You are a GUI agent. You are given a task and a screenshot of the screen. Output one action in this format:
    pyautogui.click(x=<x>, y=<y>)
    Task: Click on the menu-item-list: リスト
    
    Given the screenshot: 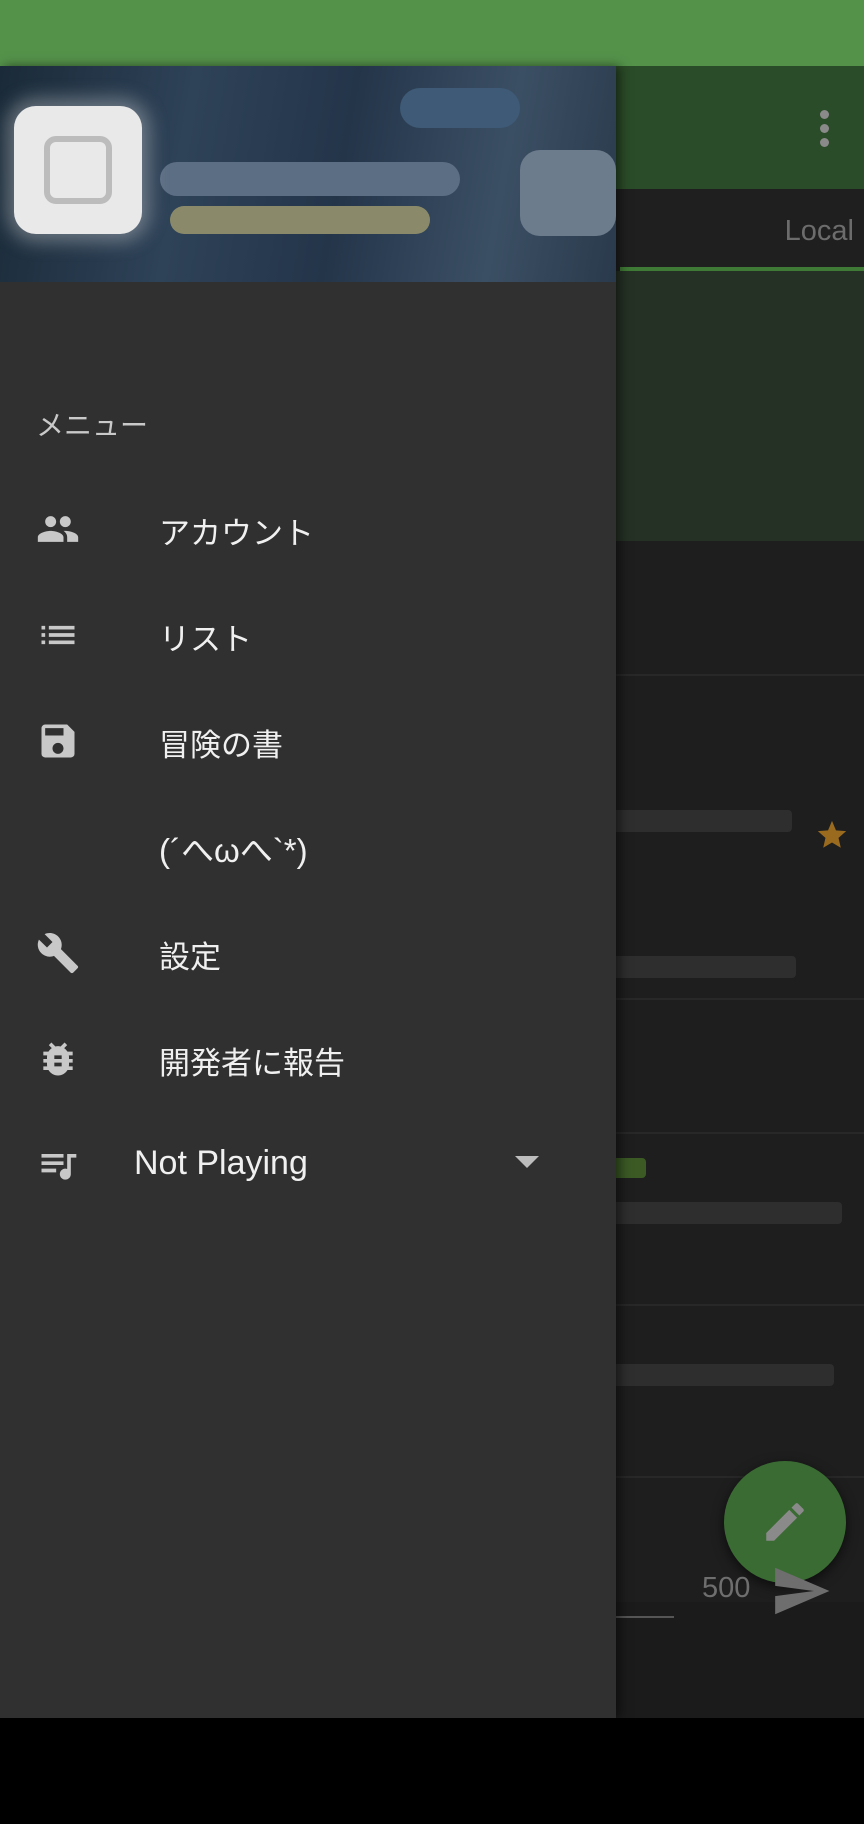 What is the action you would take?
    pyautogui.click(x=308, y=634)
    